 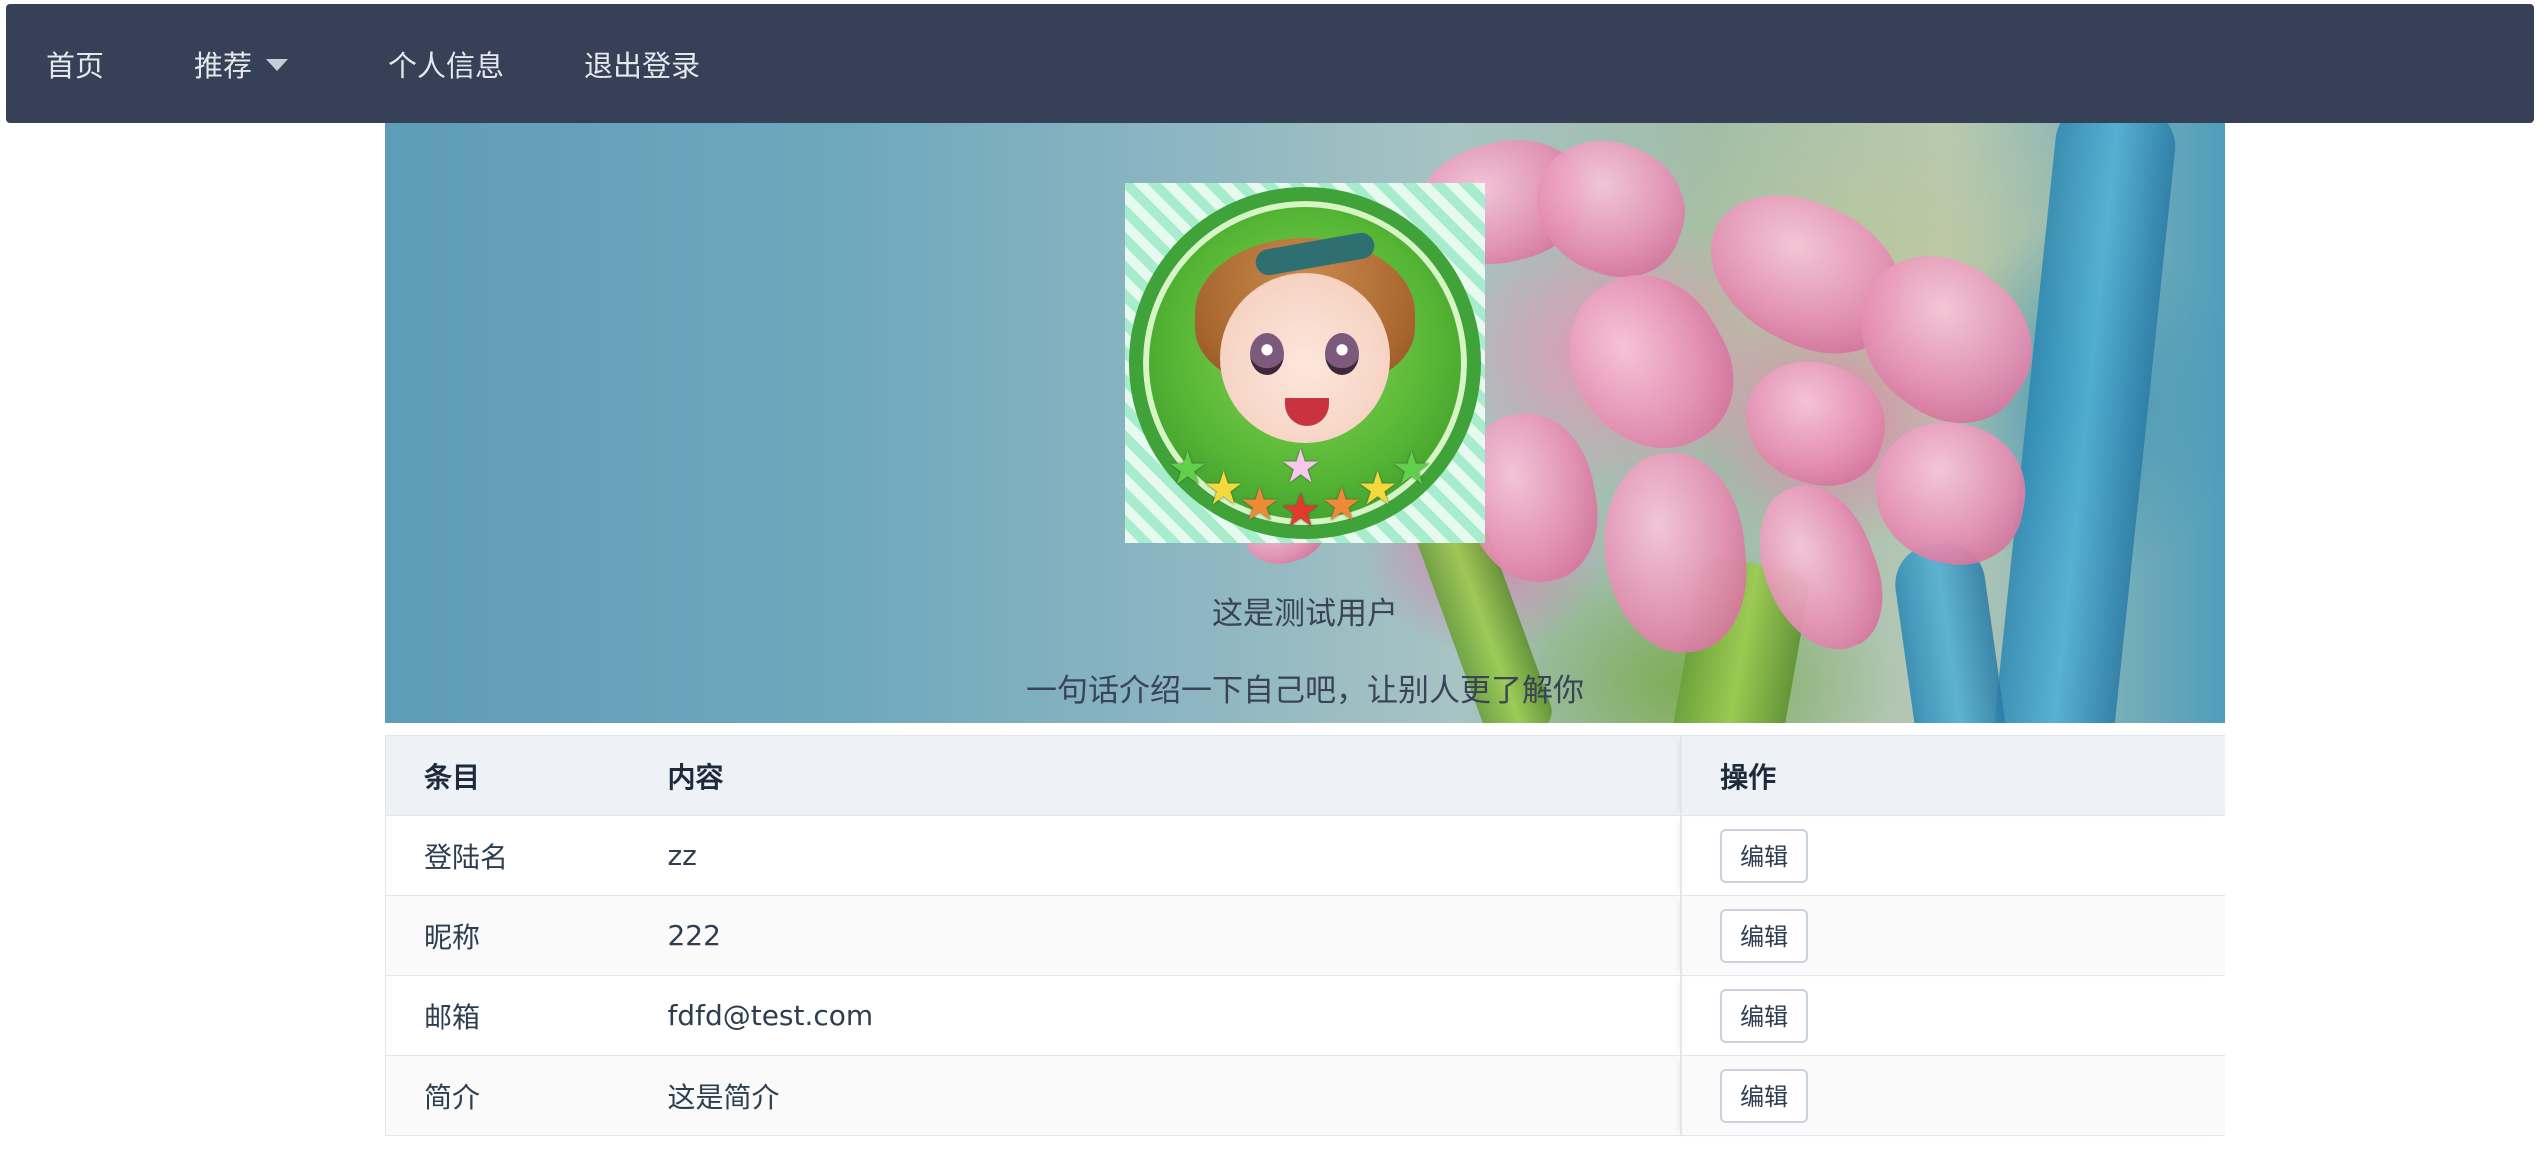 I want to click on table-row: 登陆名 zz 编辑, so click(x=1305, y=855).